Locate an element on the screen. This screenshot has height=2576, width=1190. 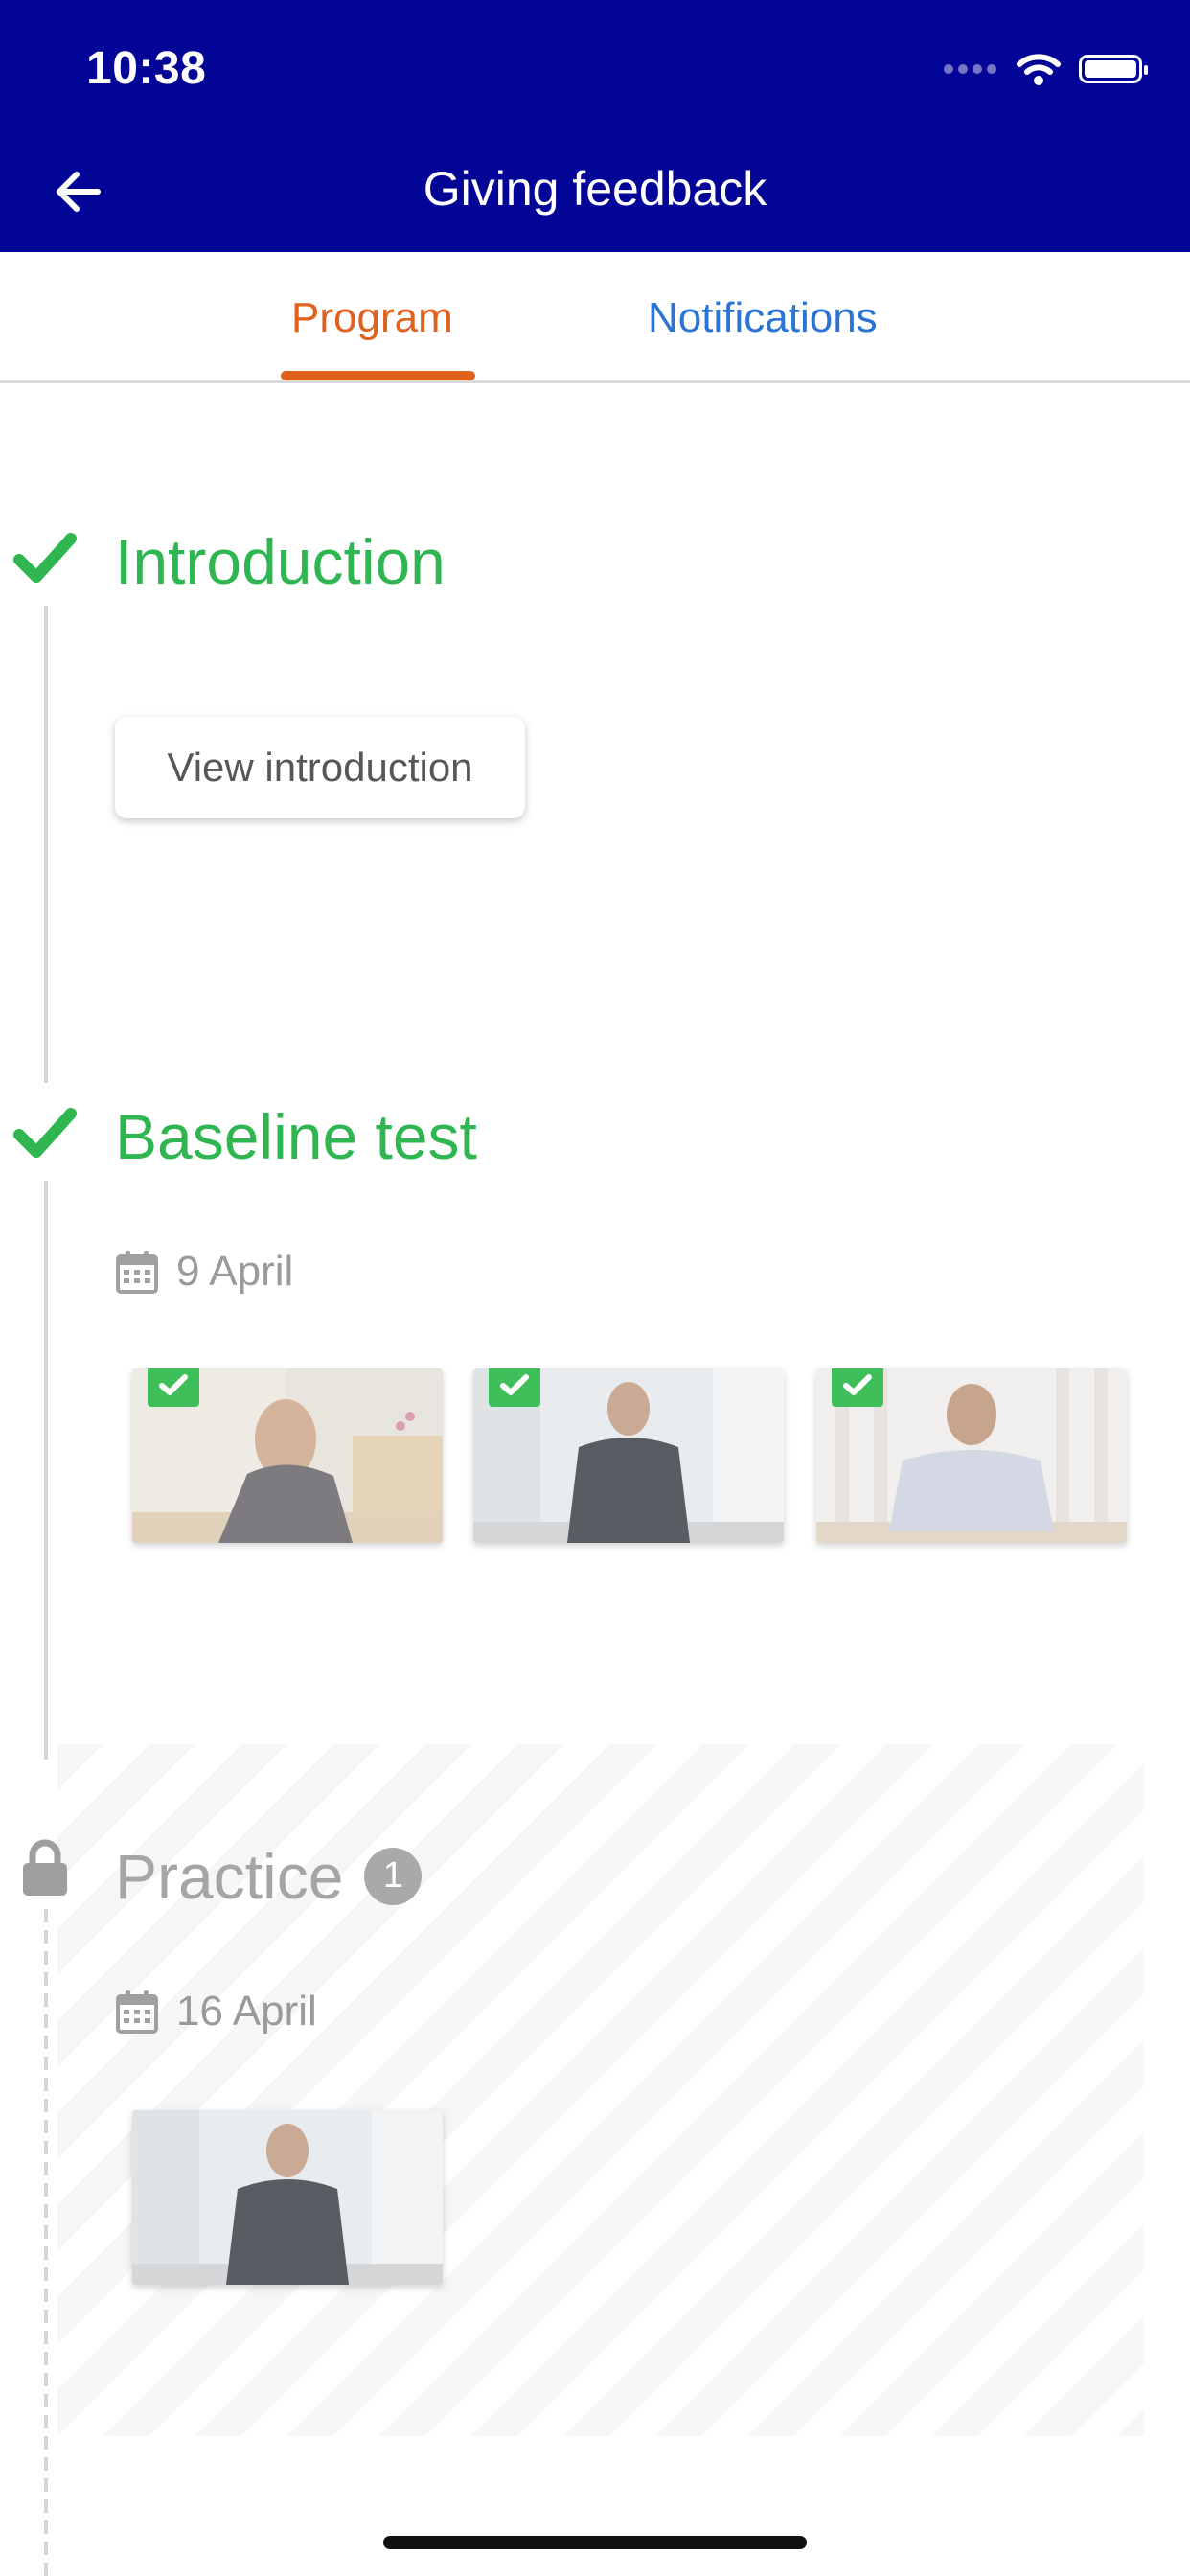
wifi-icon is located at coordinates (1039, 69).